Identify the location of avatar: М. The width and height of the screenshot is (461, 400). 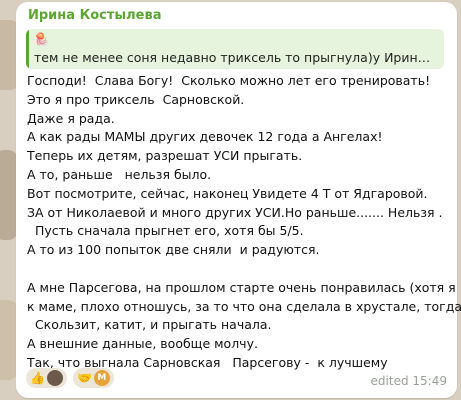
(101, 378).